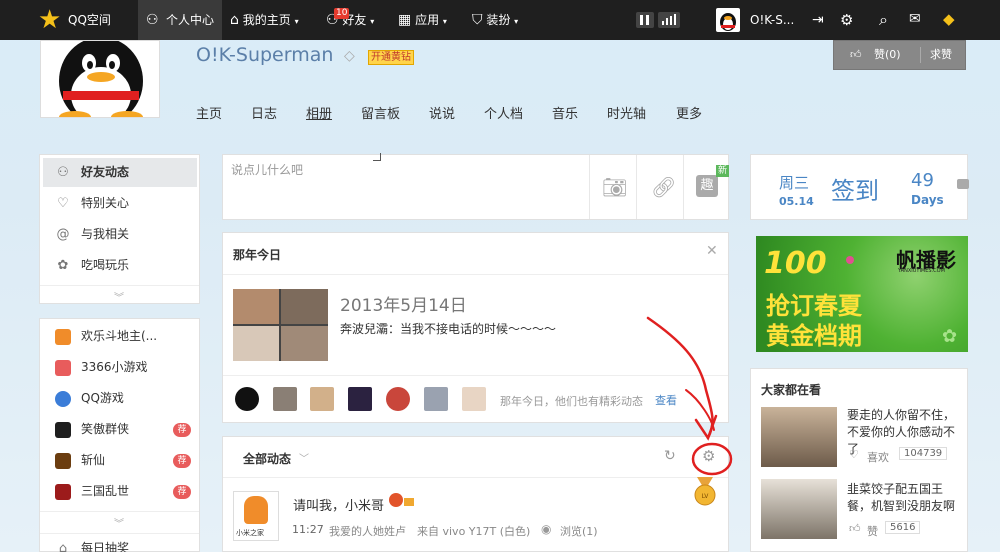 The width and height of the screenshot is (1000, 552). I want to click on annotation-arrow, so click(689, 396).